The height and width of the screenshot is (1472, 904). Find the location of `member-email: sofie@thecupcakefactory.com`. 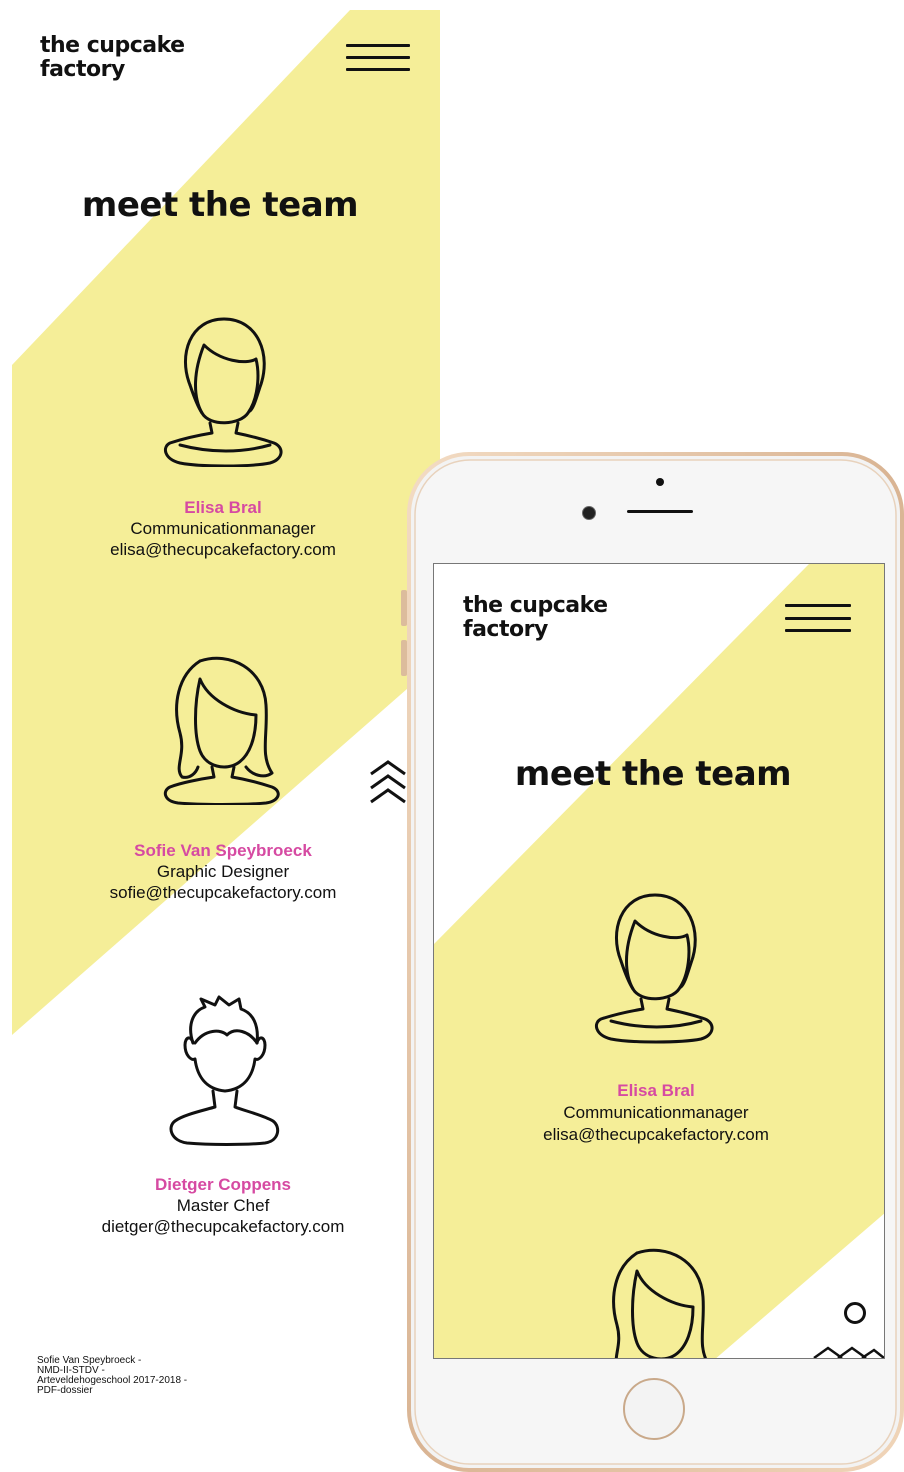

member-email: sofie@thecupcakefactory.com is located at coordinates (223, 892).